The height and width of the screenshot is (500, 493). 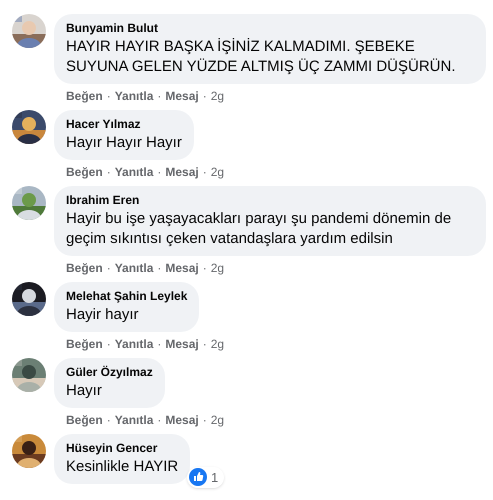 What do you see at coordinates (84, 391) in the screenshot?
I see `comment-text: Hayır` at bounding box center [84, 391].